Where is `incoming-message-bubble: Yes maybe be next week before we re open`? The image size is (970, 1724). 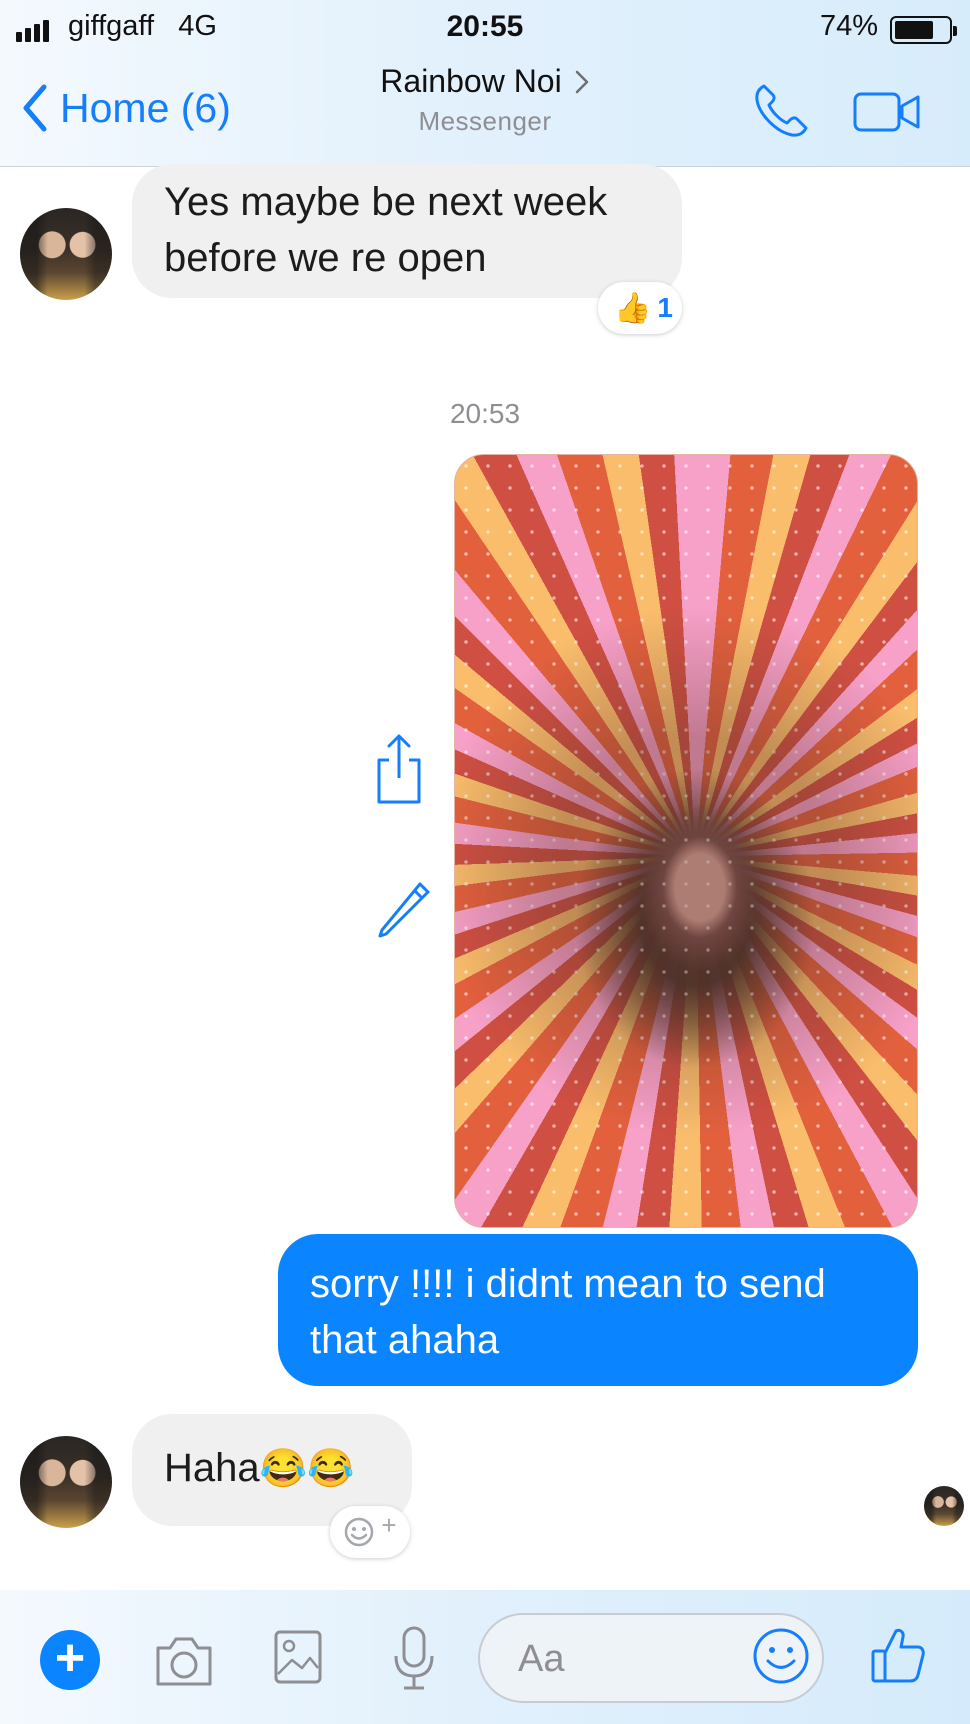
incoming-message-bubble: Yes maybe be next week before we re open is located at coordinates (407, 231).